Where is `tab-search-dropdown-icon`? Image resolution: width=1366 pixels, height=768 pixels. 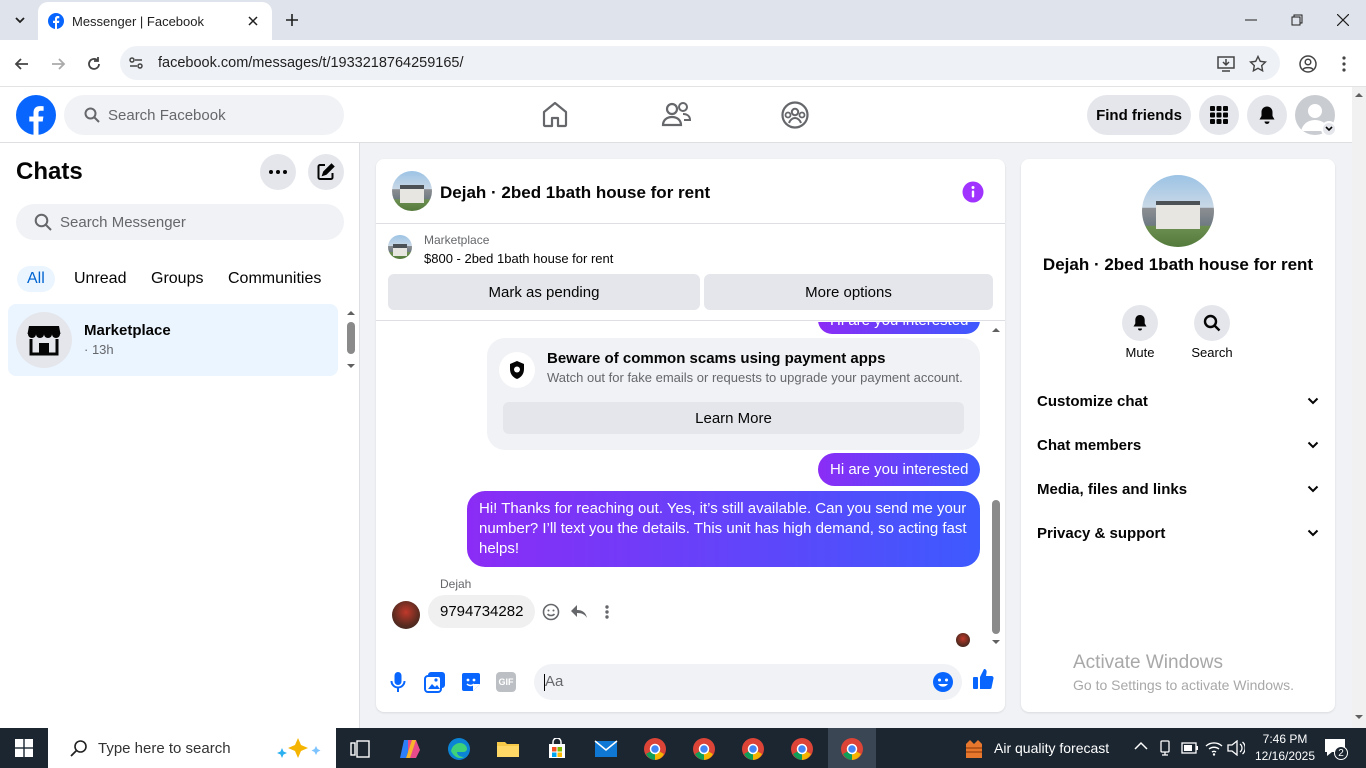 tab-search-dropdown-icon is located at coordinates (20, 20).